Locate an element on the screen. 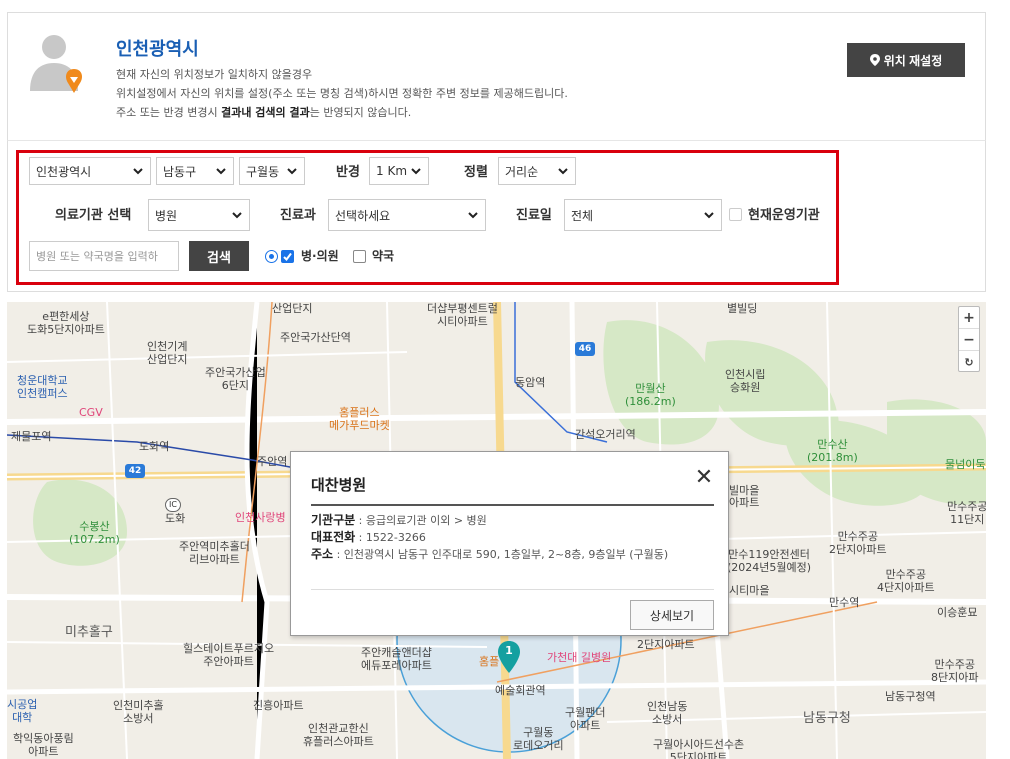 The width and height of the screenshot is (1010, 759). region-title: 인천광역시 is located at coordinates (157, 49).